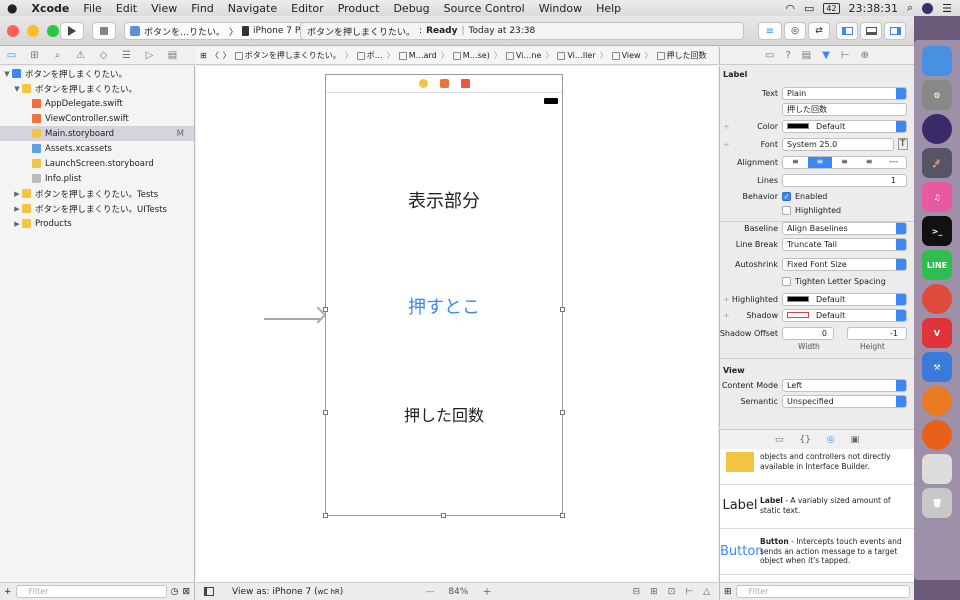 The height and width of the screenshot is (600, 960). I want to click on shadow-offset-height-field: -1, so click(877, 333).